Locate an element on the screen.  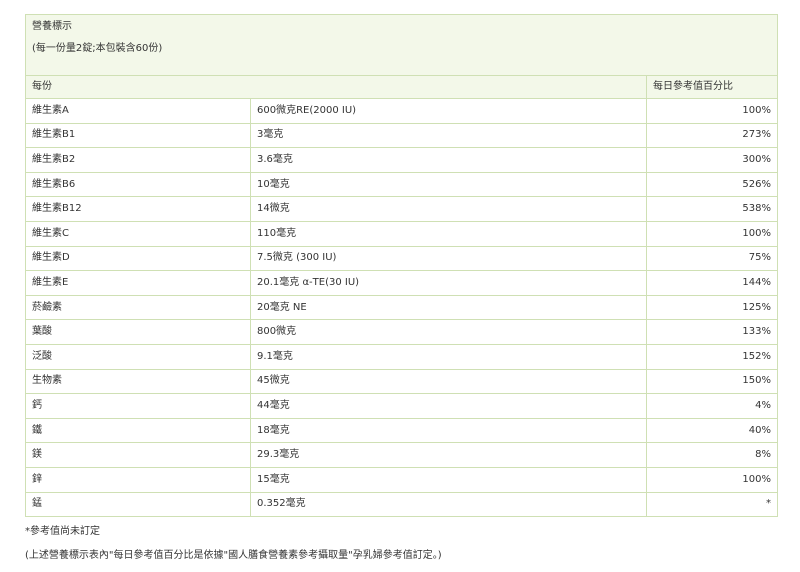
nutrient-name: 泛酸 is located at coordinates (138, 356).